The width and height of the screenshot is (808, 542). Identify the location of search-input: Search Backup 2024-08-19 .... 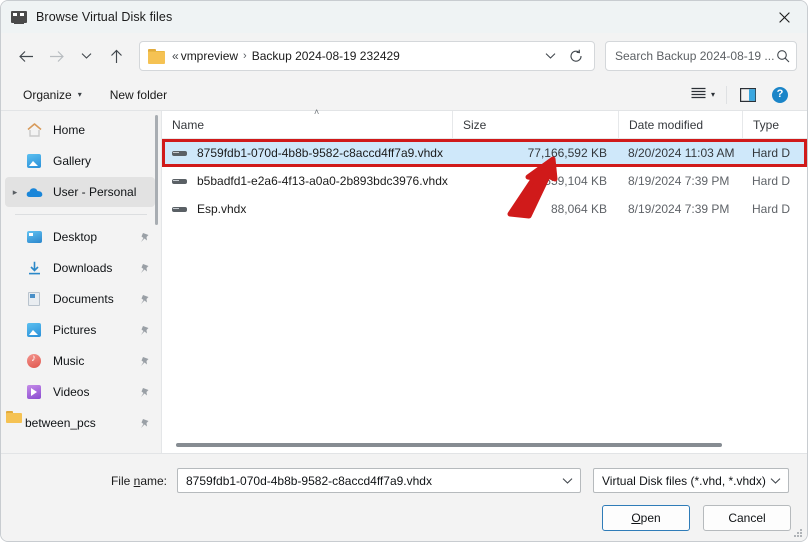
(695, 56).